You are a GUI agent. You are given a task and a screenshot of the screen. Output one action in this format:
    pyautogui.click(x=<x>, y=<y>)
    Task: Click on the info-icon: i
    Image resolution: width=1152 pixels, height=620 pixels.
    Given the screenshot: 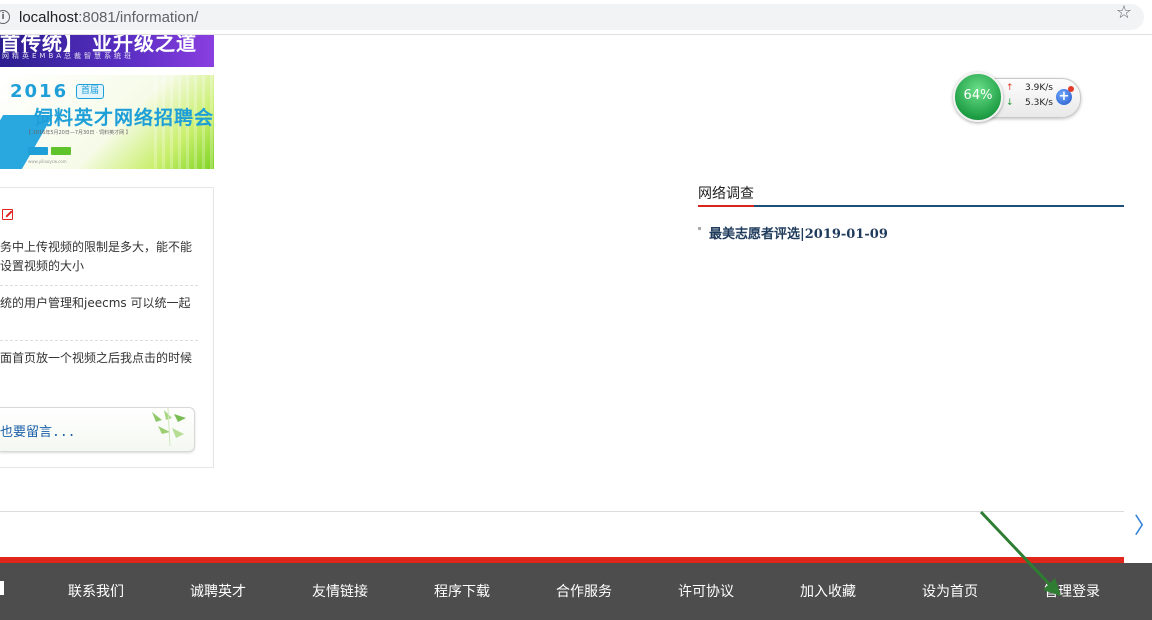 What is the action you would take?
    pyautogui.click(x=5, y=17)
    